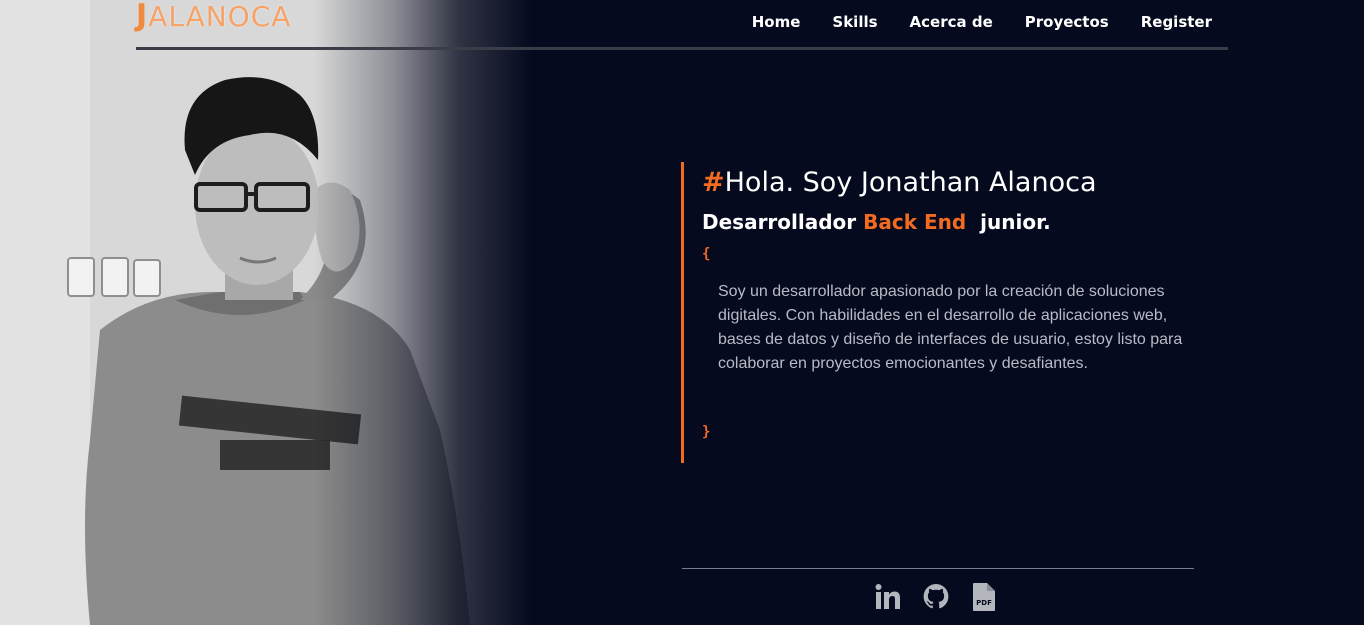  Describe the element at coordinates (779, 222) in the screenshot. I see `role-prefix: Desarrollador` at that location.